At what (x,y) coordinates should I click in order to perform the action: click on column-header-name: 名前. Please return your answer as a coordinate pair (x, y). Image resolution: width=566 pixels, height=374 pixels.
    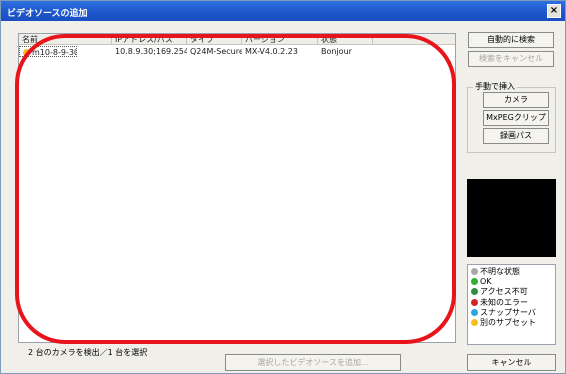
    Looking at the image, I should click on (65, 39).